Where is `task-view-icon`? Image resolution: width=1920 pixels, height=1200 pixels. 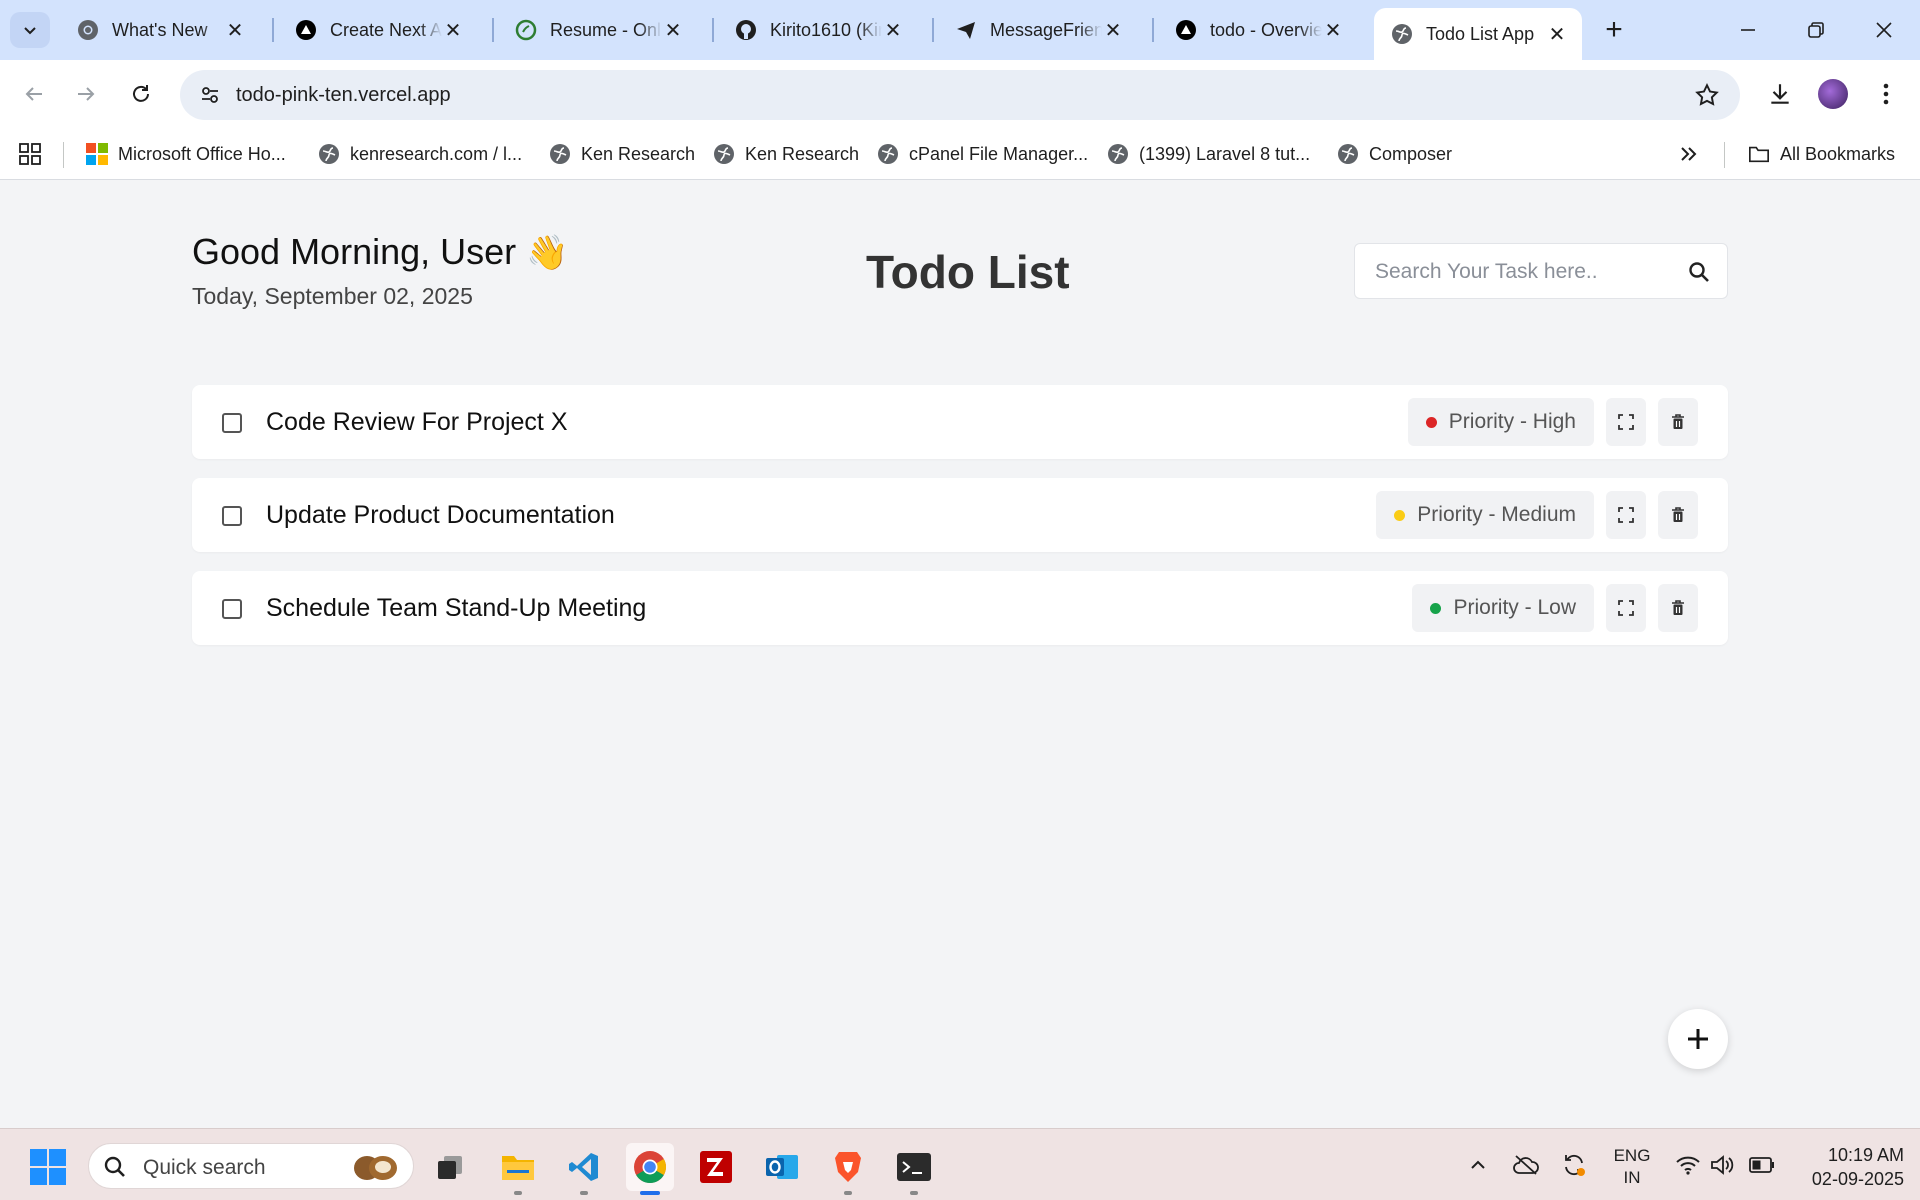
task-view-icon is located at coordinates (450, 1167).